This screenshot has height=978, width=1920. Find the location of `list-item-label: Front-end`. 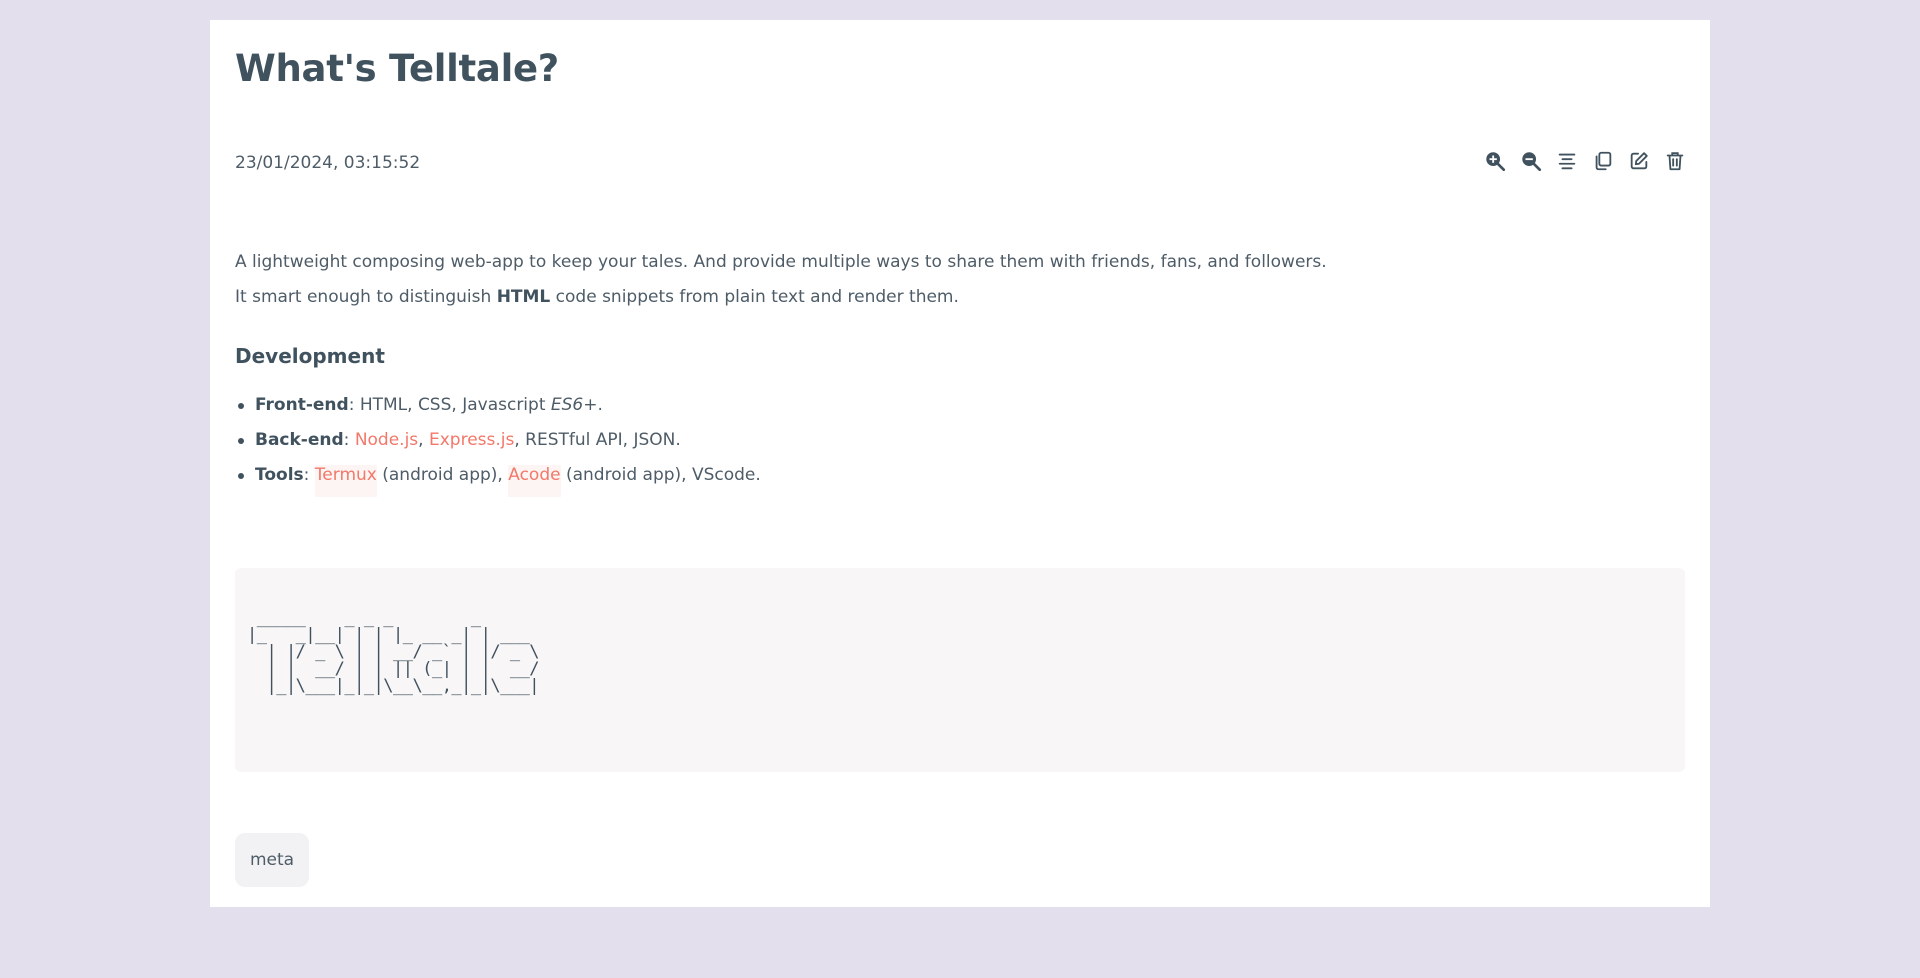

list-item-label: Front-end is located at coordinates (302, 405).